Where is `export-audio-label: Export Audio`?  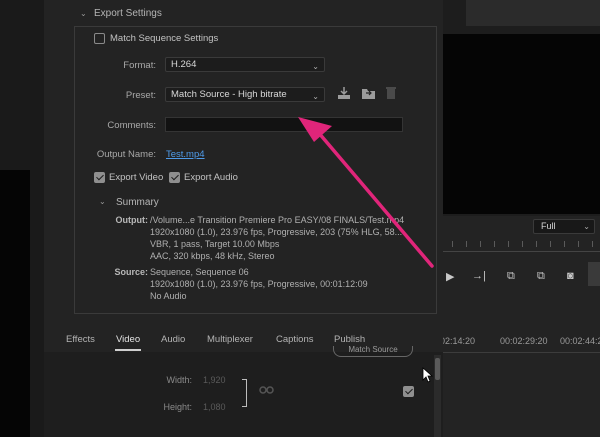
export-audio-label: Export Audio is located at coordinates (211, 177).